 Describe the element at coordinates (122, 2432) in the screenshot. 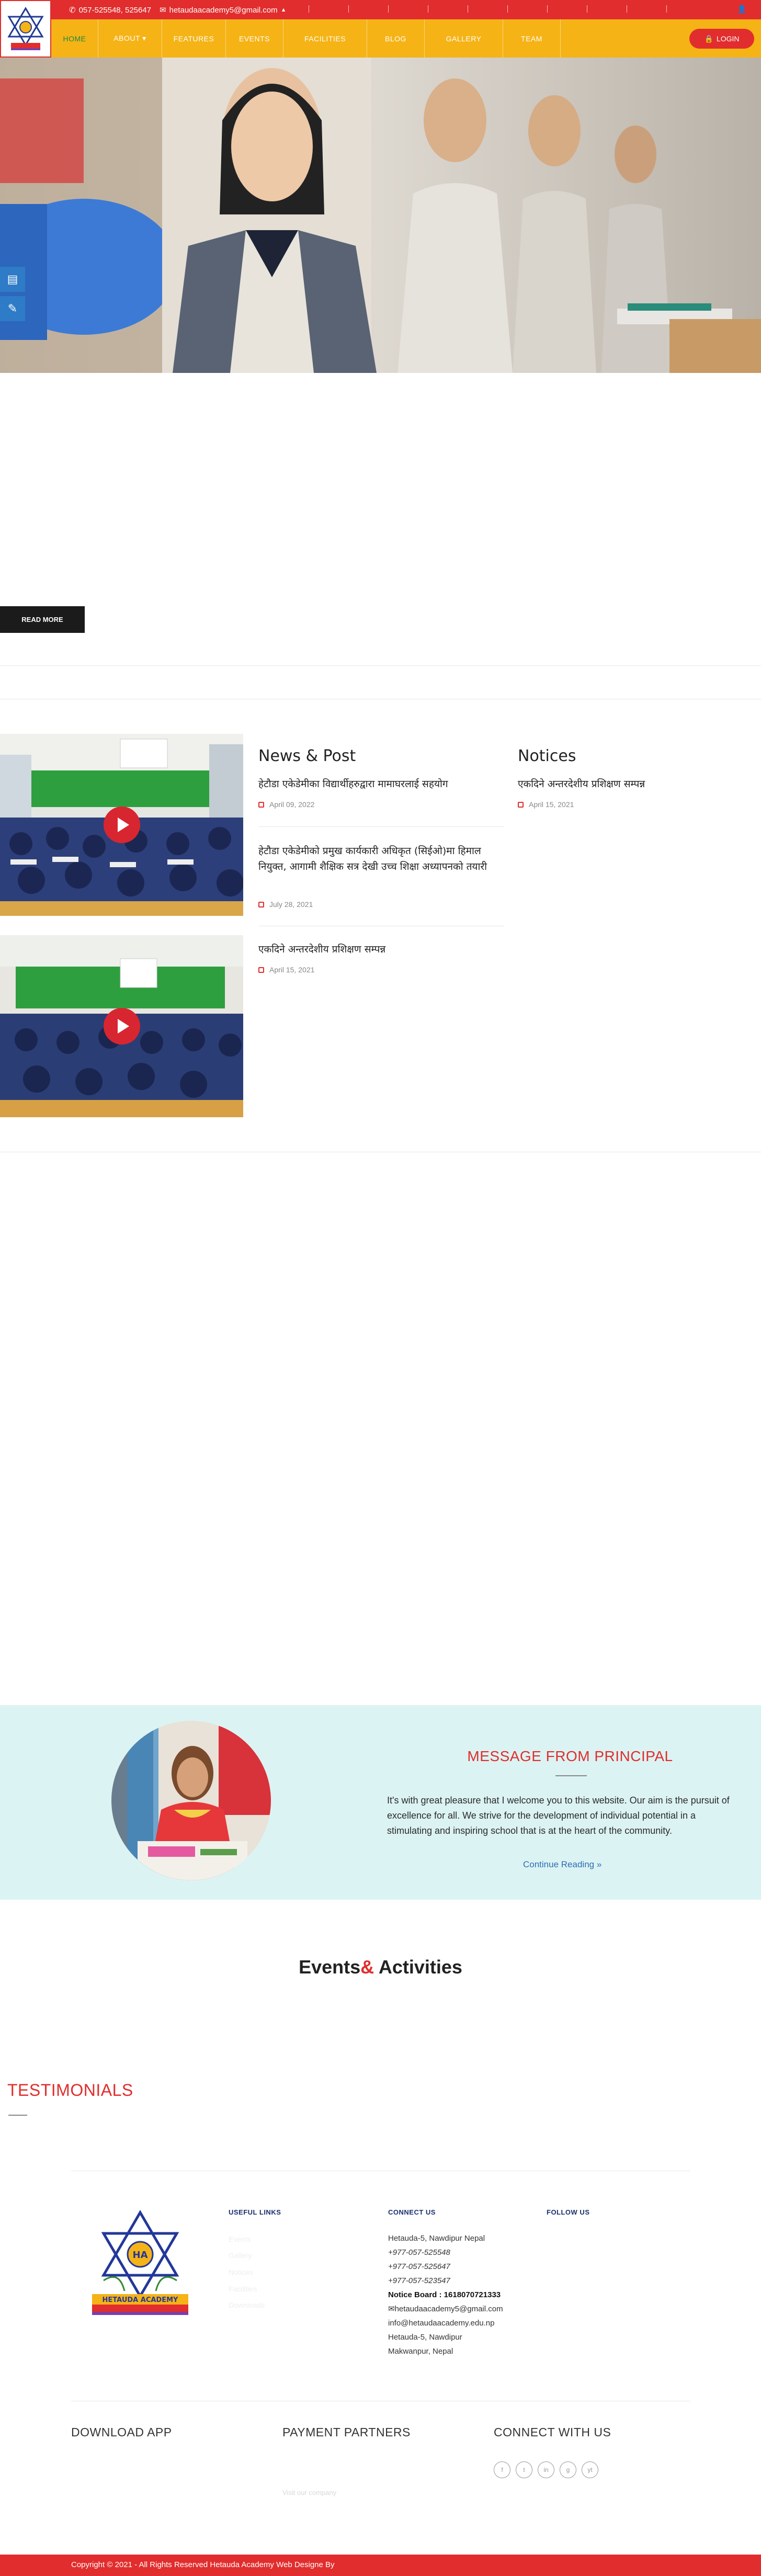

I see `download-app-heading: DOWNLOAD APP` at that location.